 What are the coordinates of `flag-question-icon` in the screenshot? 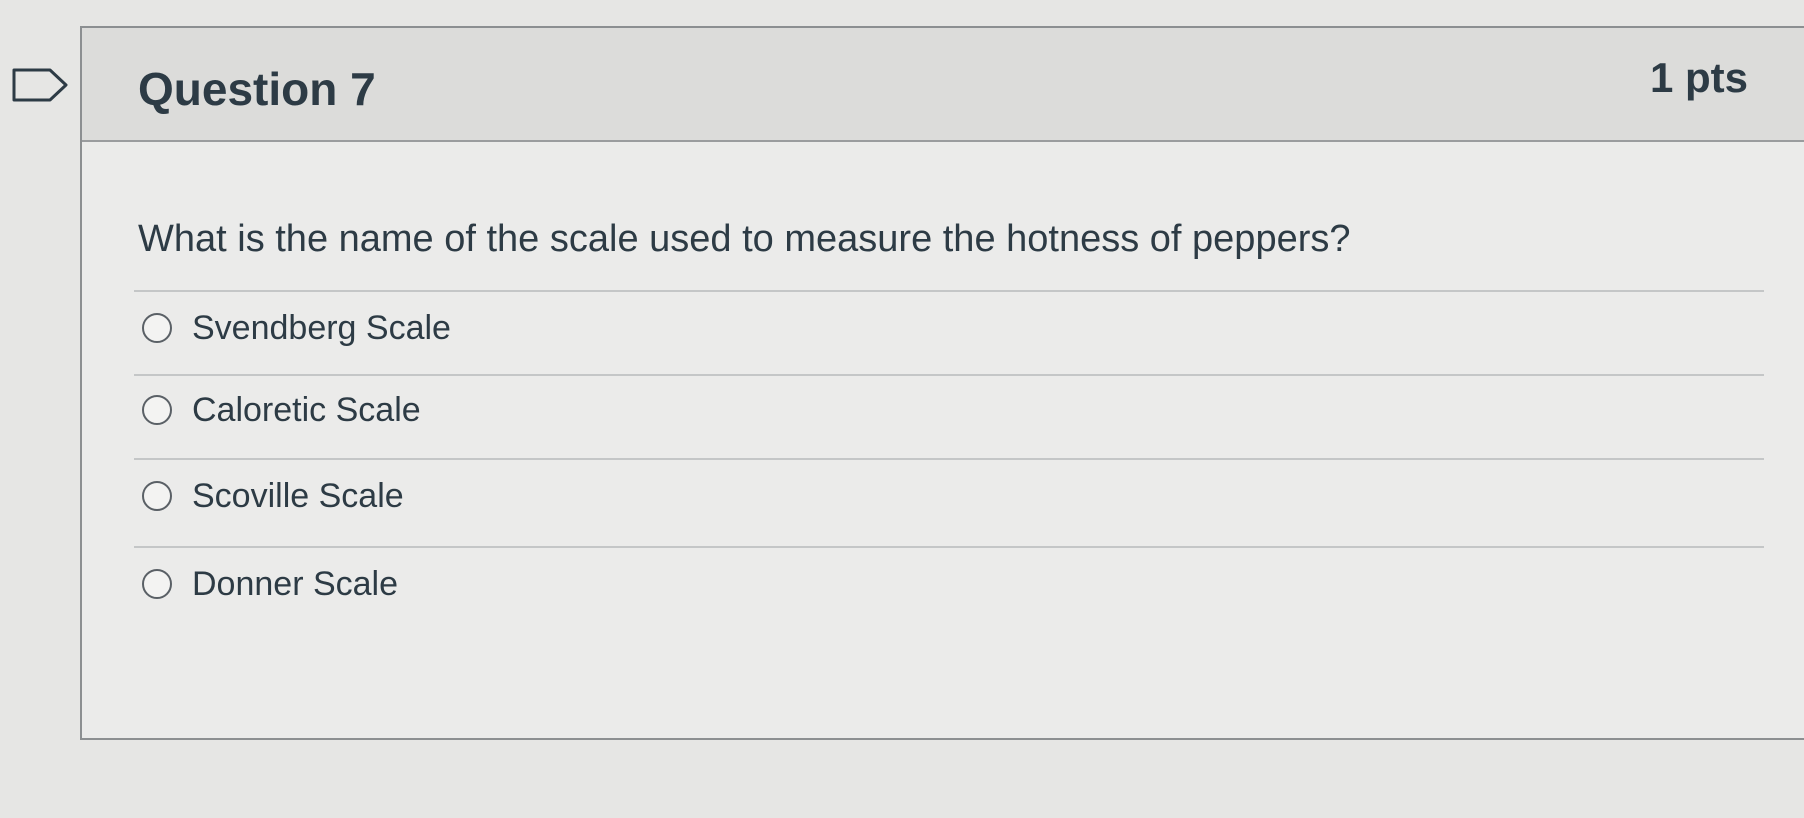 It's located at (41, 85).